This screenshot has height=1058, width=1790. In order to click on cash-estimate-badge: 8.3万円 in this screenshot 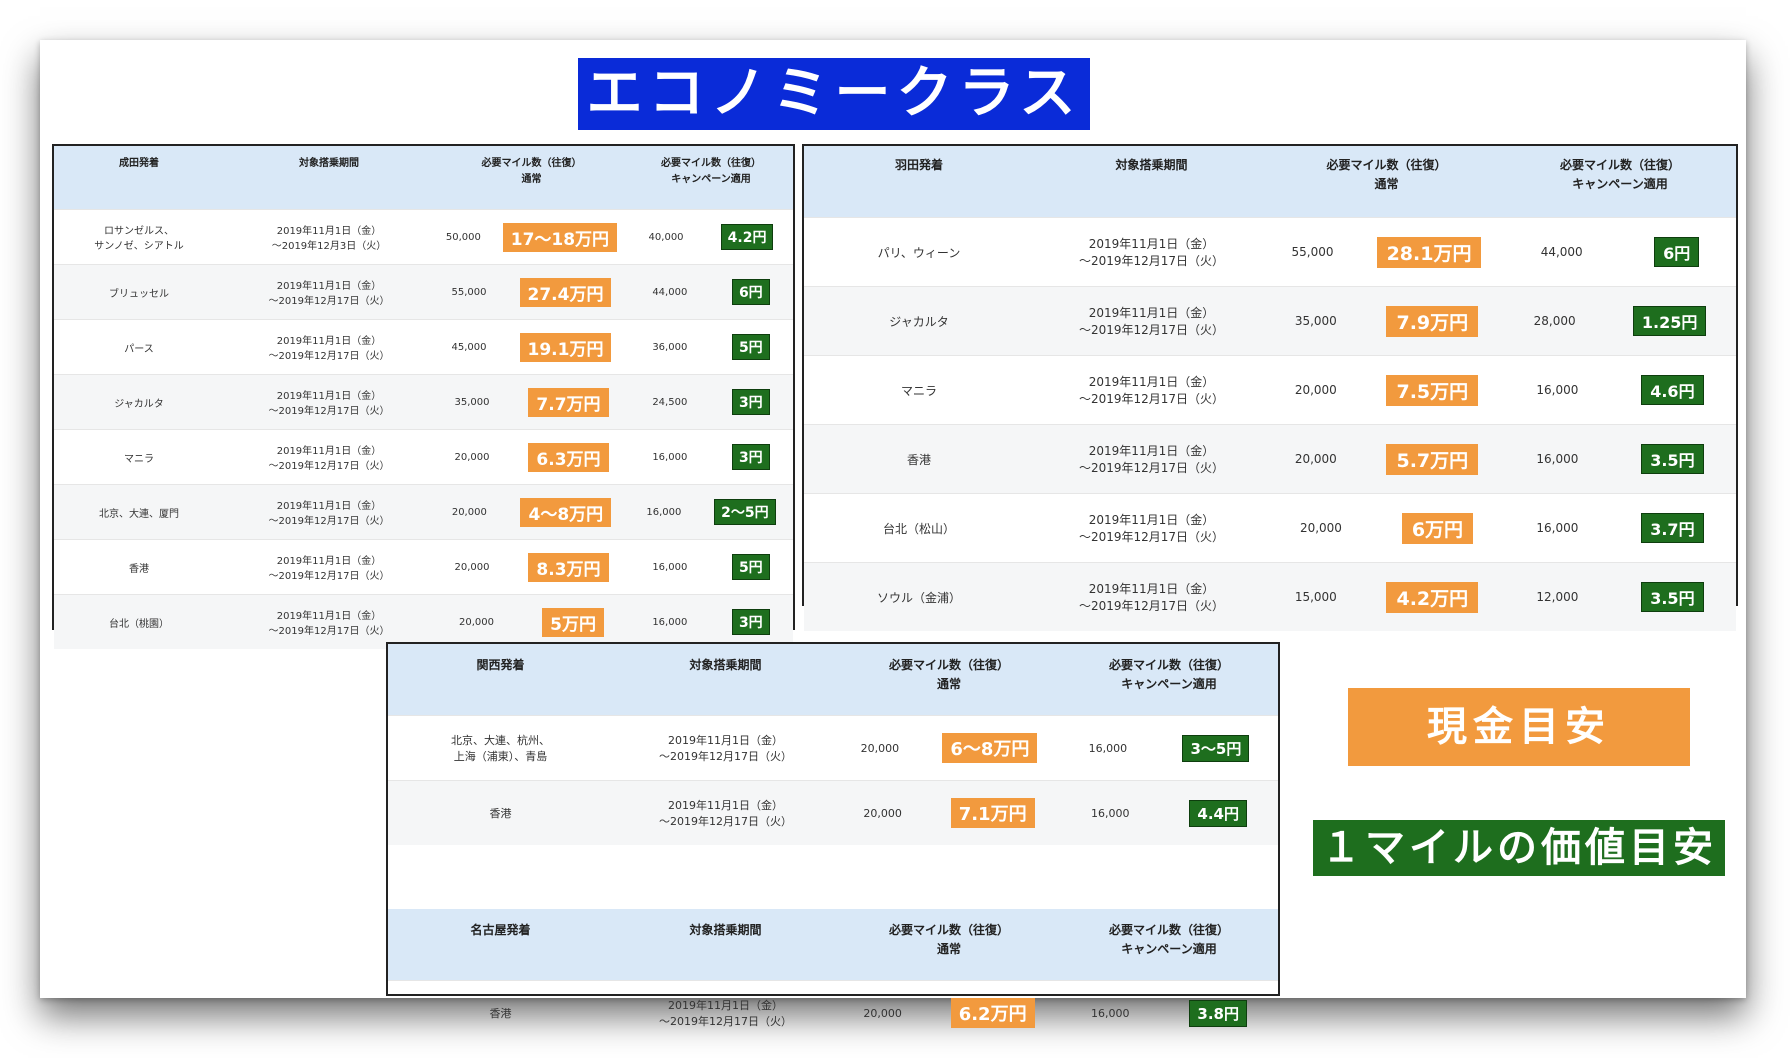, I will do `click(568, 567)`.